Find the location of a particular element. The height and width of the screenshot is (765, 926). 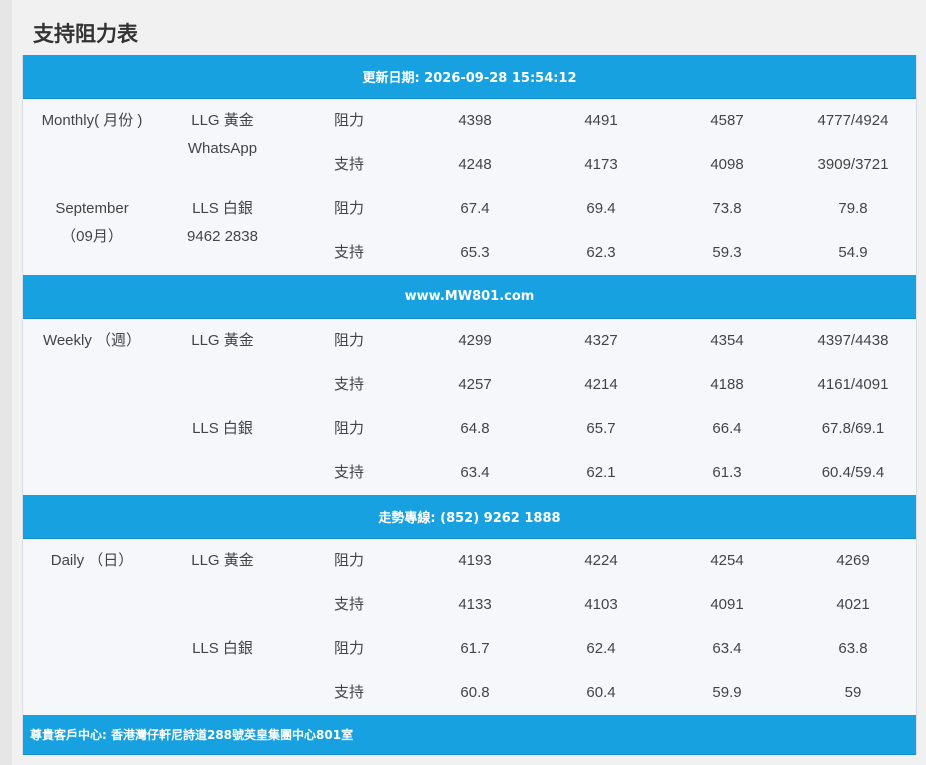

level-value: 4103 is located at coordinates (601, 604).